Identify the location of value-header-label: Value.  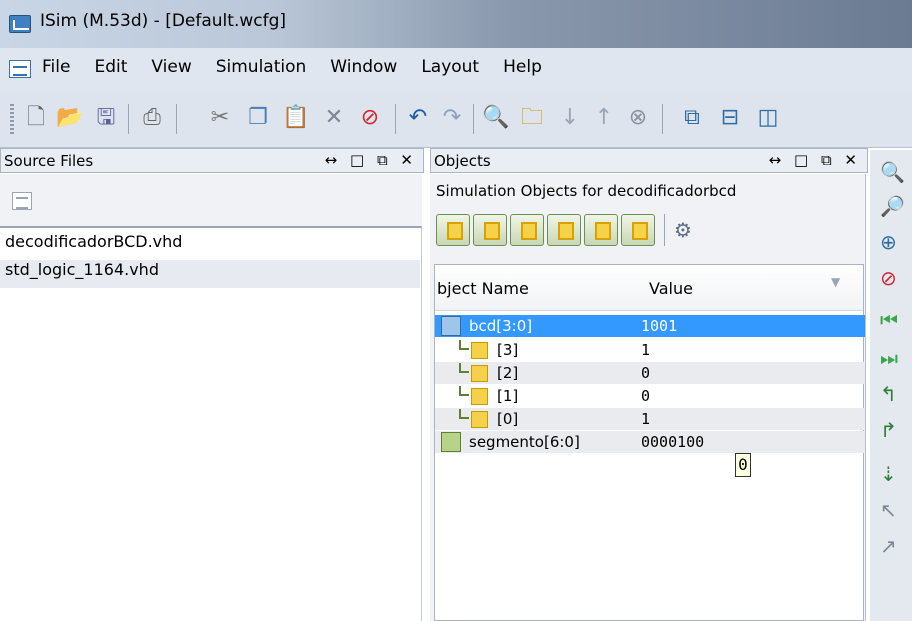
(671, 288).